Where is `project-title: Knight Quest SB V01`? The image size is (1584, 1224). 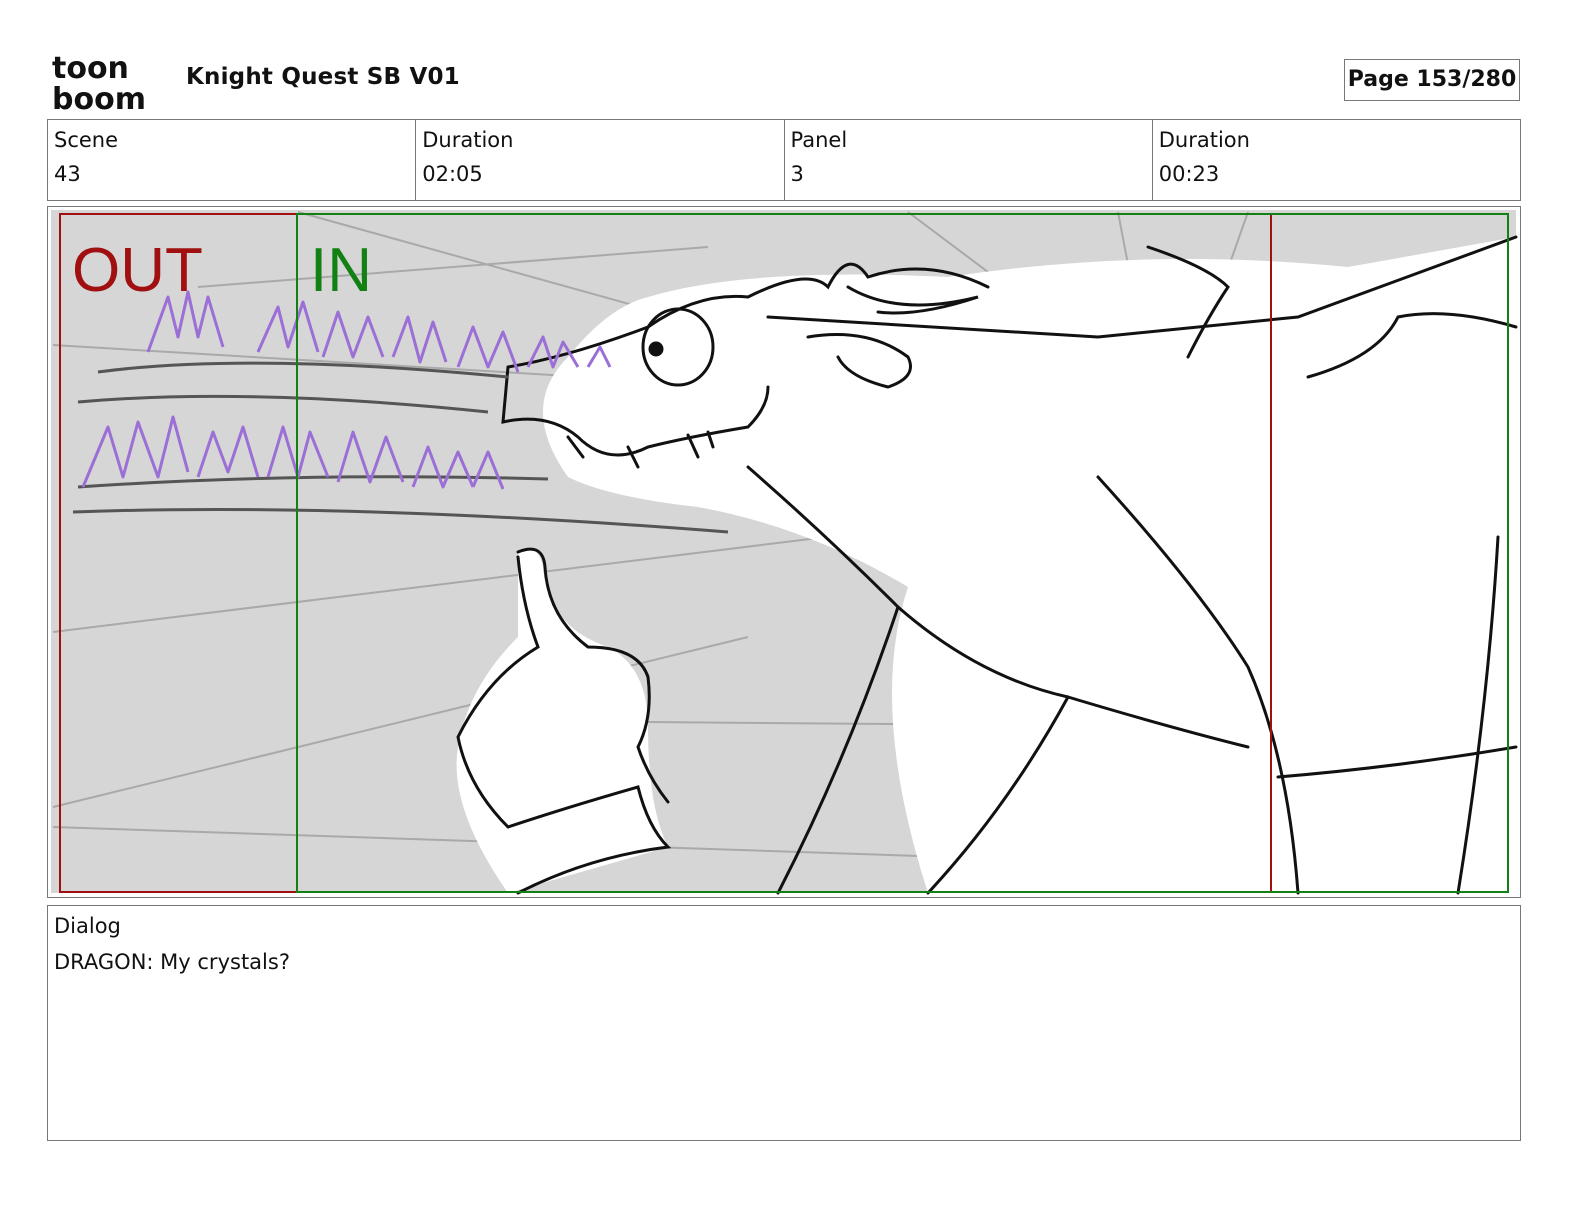 project-title: Knight Quest SB V01 is located at coordinates (323, 77).